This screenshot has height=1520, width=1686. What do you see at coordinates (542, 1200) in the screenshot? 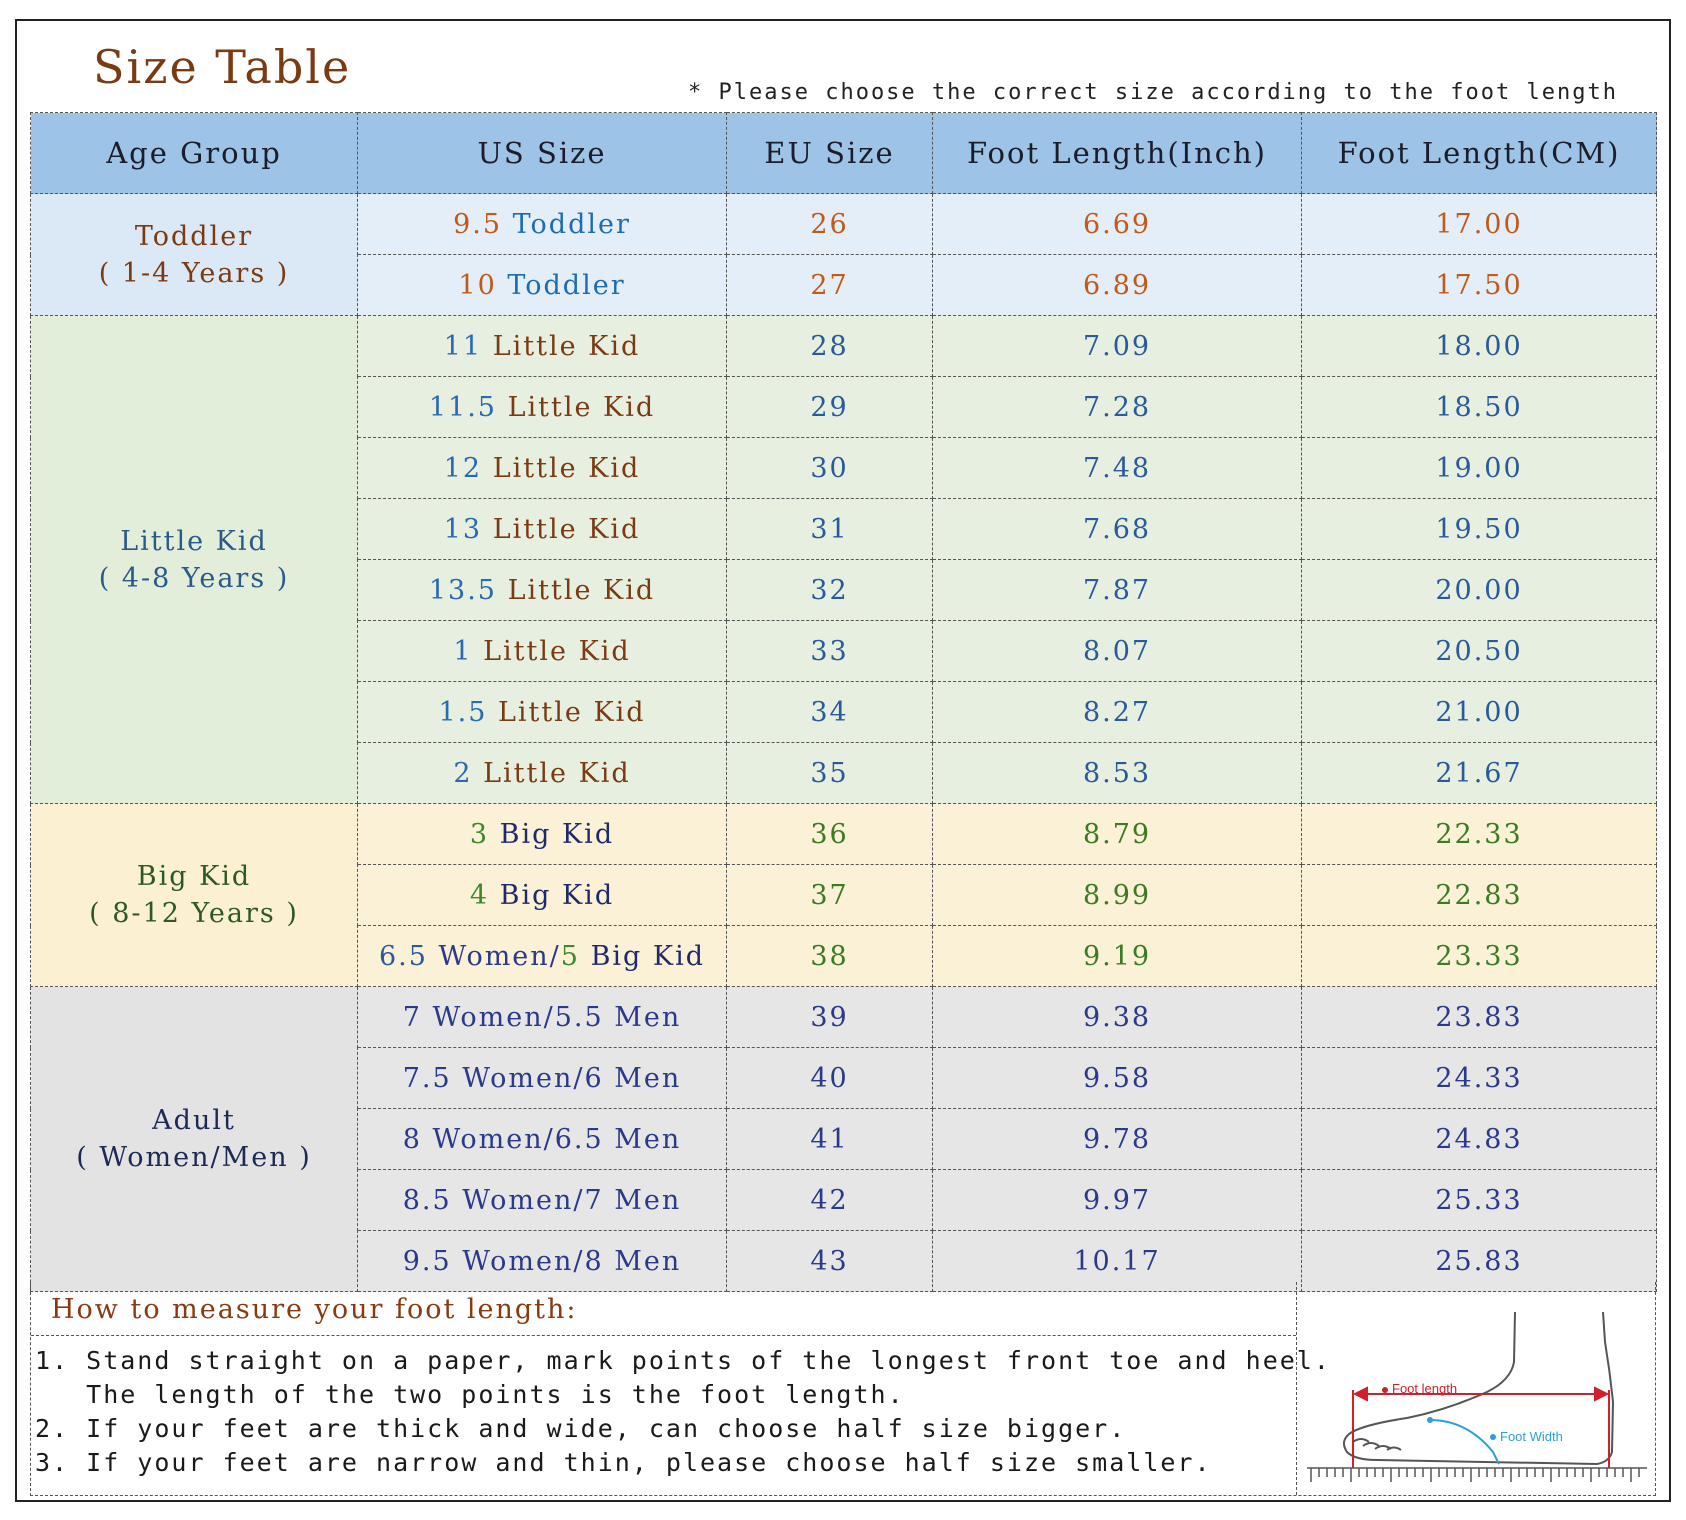
I see `us-size-cell: 8.5 Women/7 Men` at bounding box center [542, 1200].